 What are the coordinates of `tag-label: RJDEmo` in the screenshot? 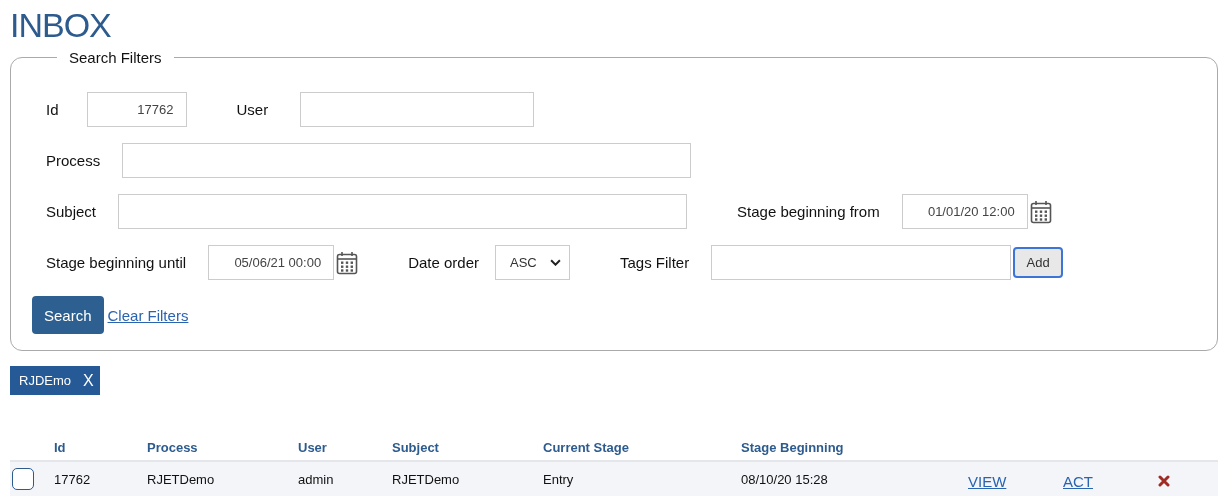 It's located at (45, 380).